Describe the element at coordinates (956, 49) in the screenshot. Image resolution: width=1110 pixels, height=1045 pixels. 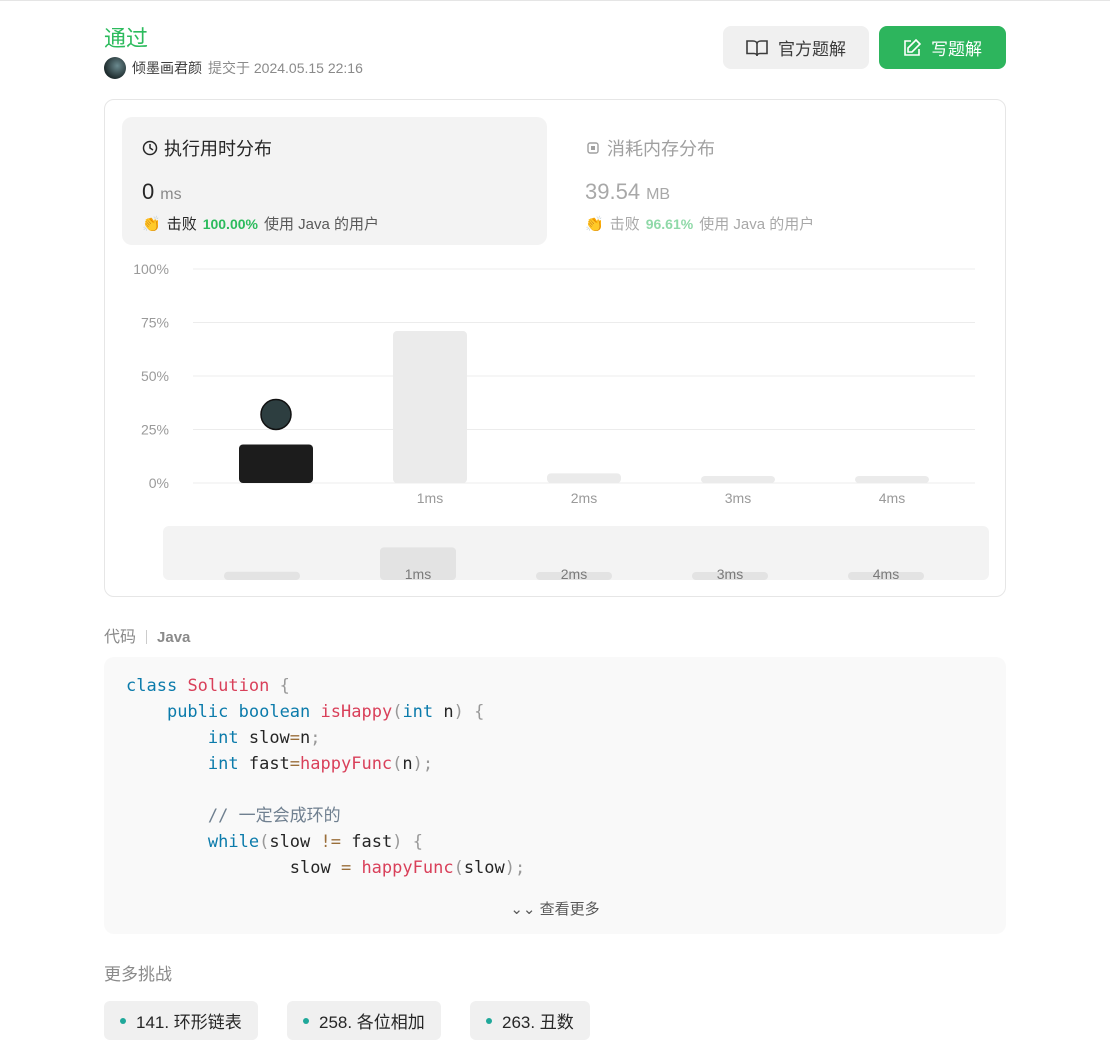
I see `write-solution-label: 写题解` at that location.